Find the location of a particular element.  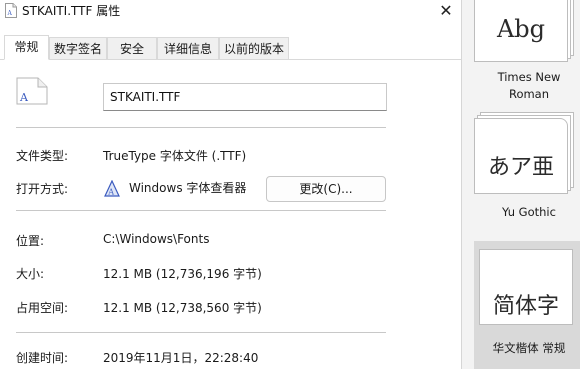

file-type-value: TrueType 字体文件 (.TTF) is located at coordinates (175, 156).